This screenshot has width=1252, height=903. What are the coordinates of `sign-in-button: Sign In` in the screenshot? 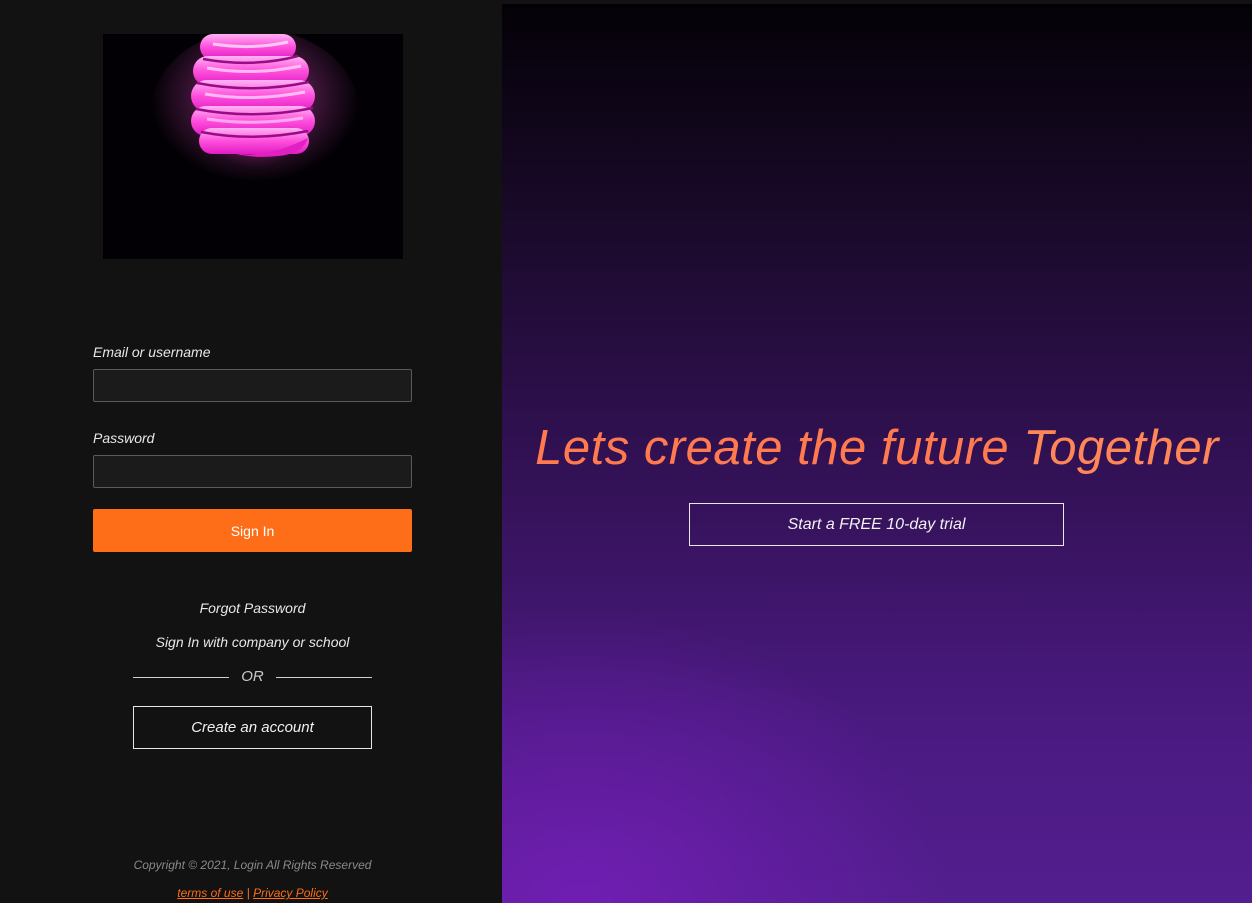 It's located at (252, 530).